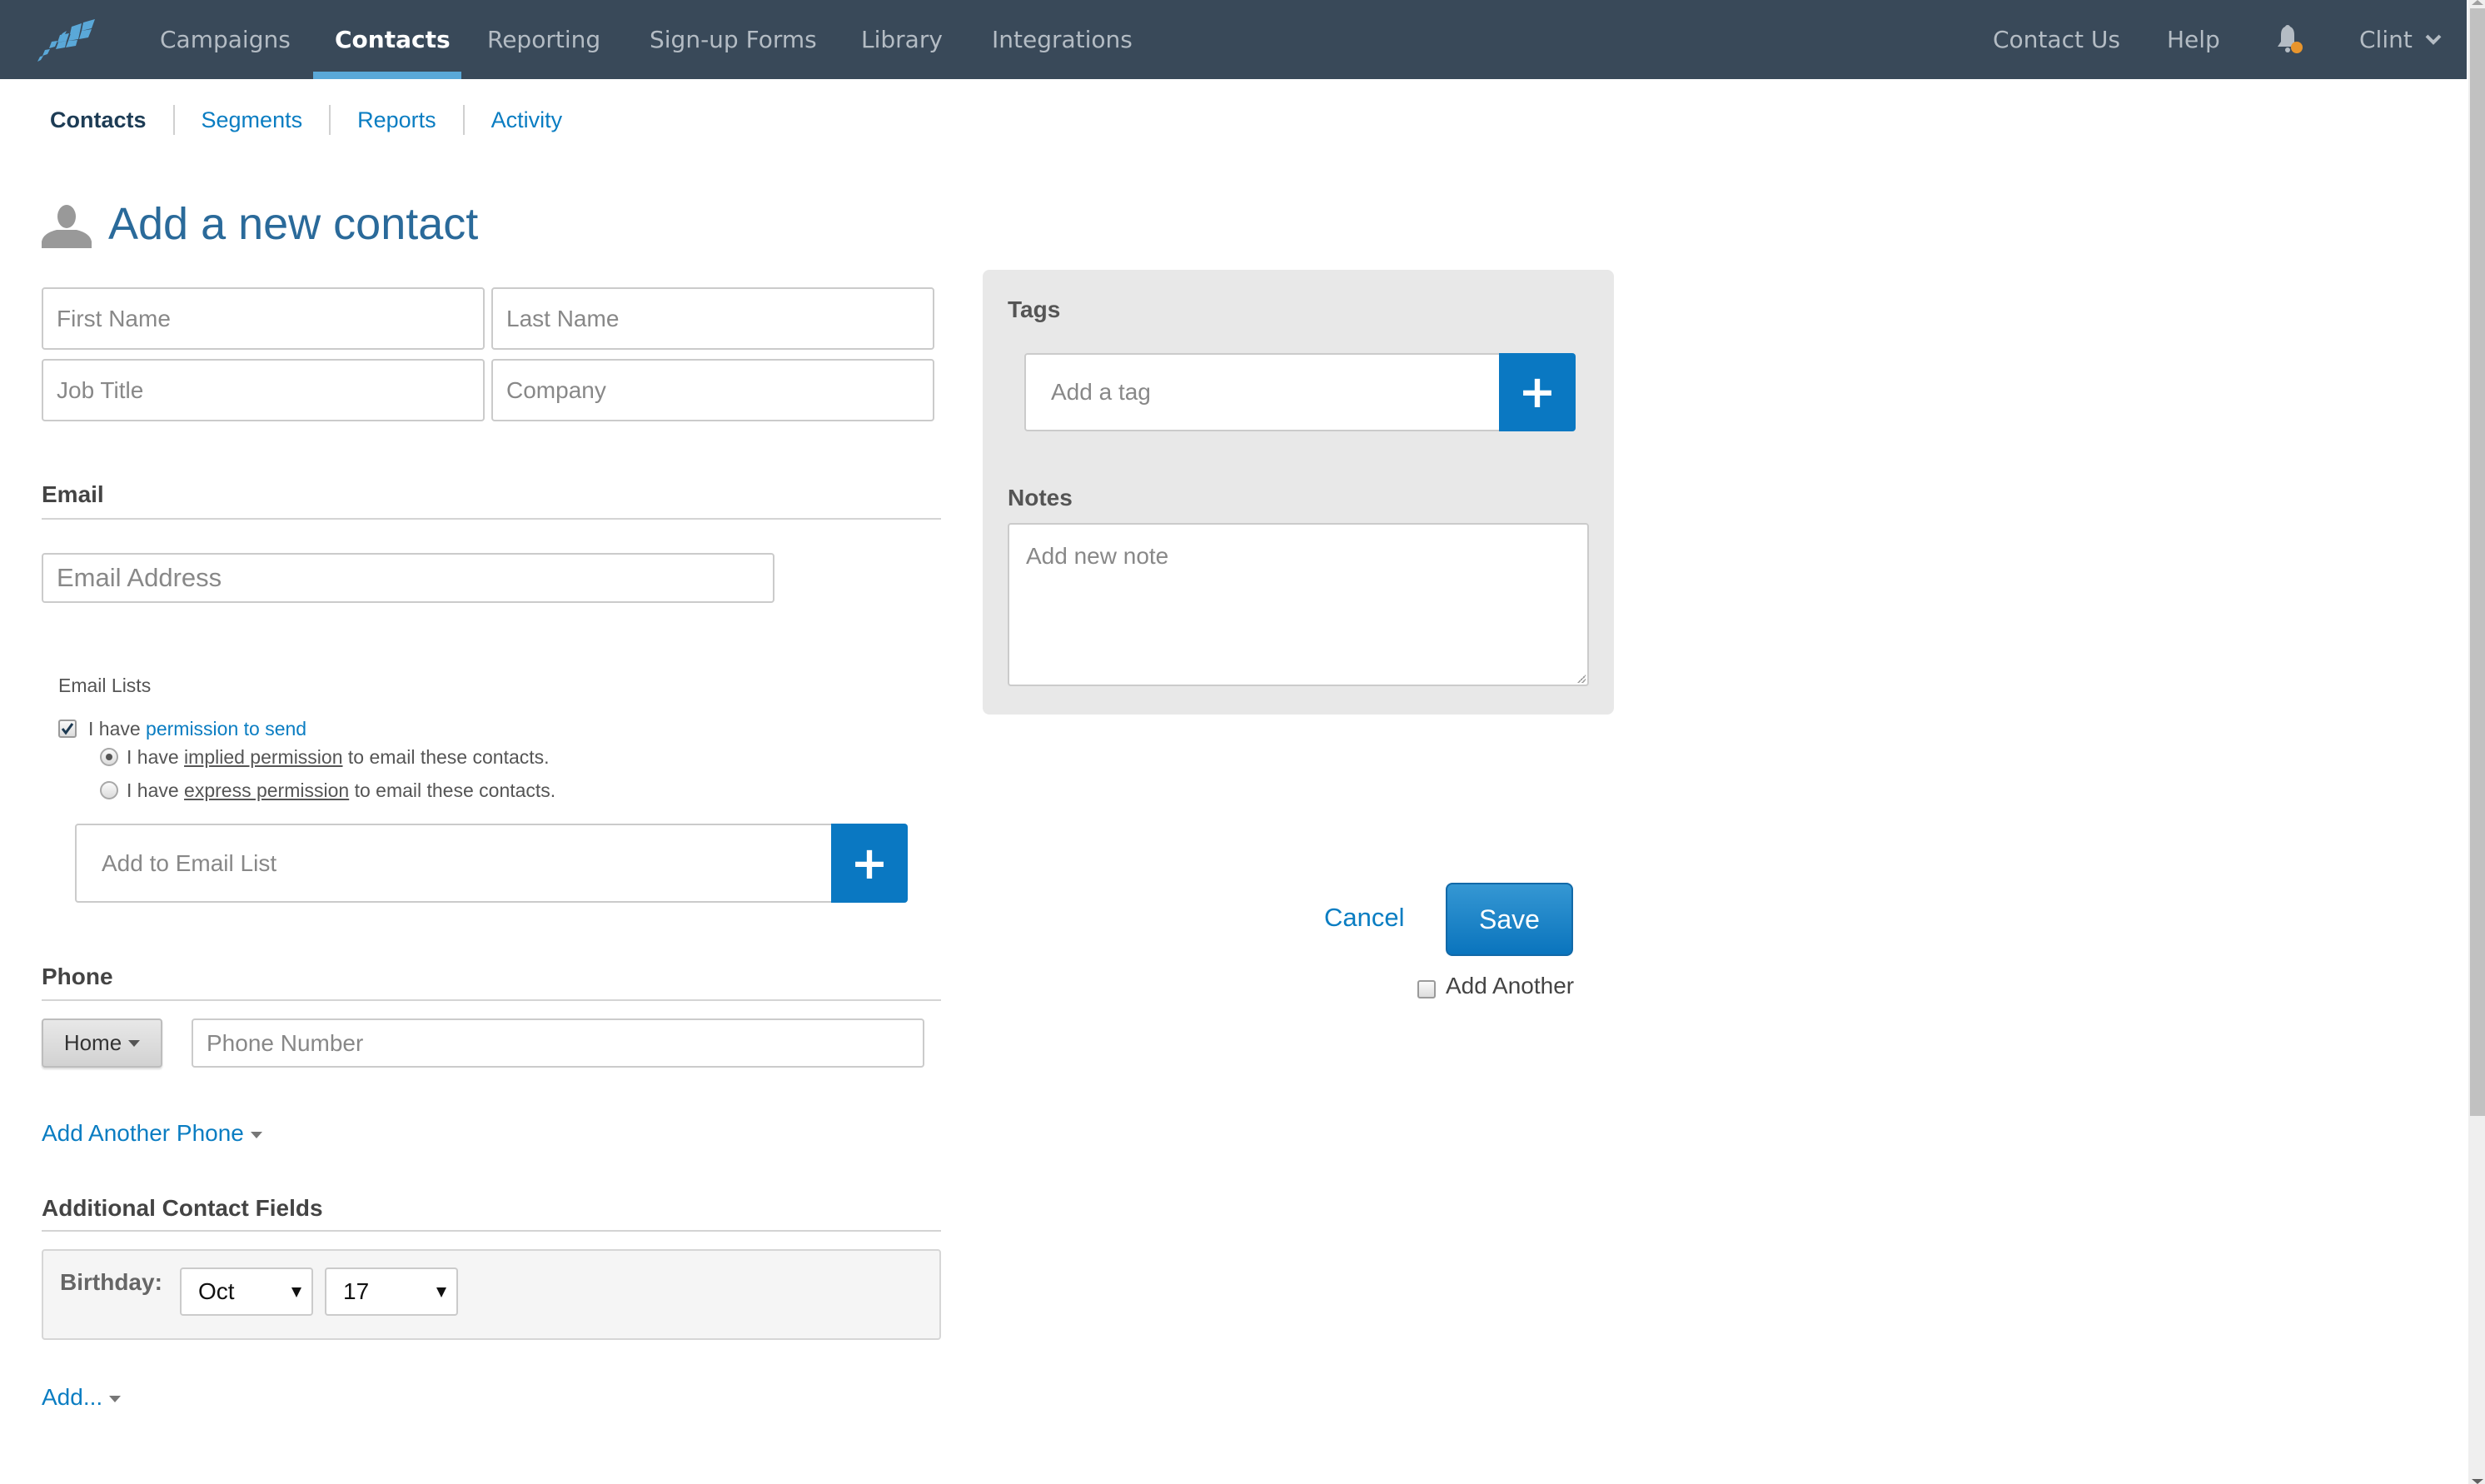 Image resolution: width=2485 pixels, height=1484 pixels. I want to click on notes-label: Notes, so click(1041, 497).